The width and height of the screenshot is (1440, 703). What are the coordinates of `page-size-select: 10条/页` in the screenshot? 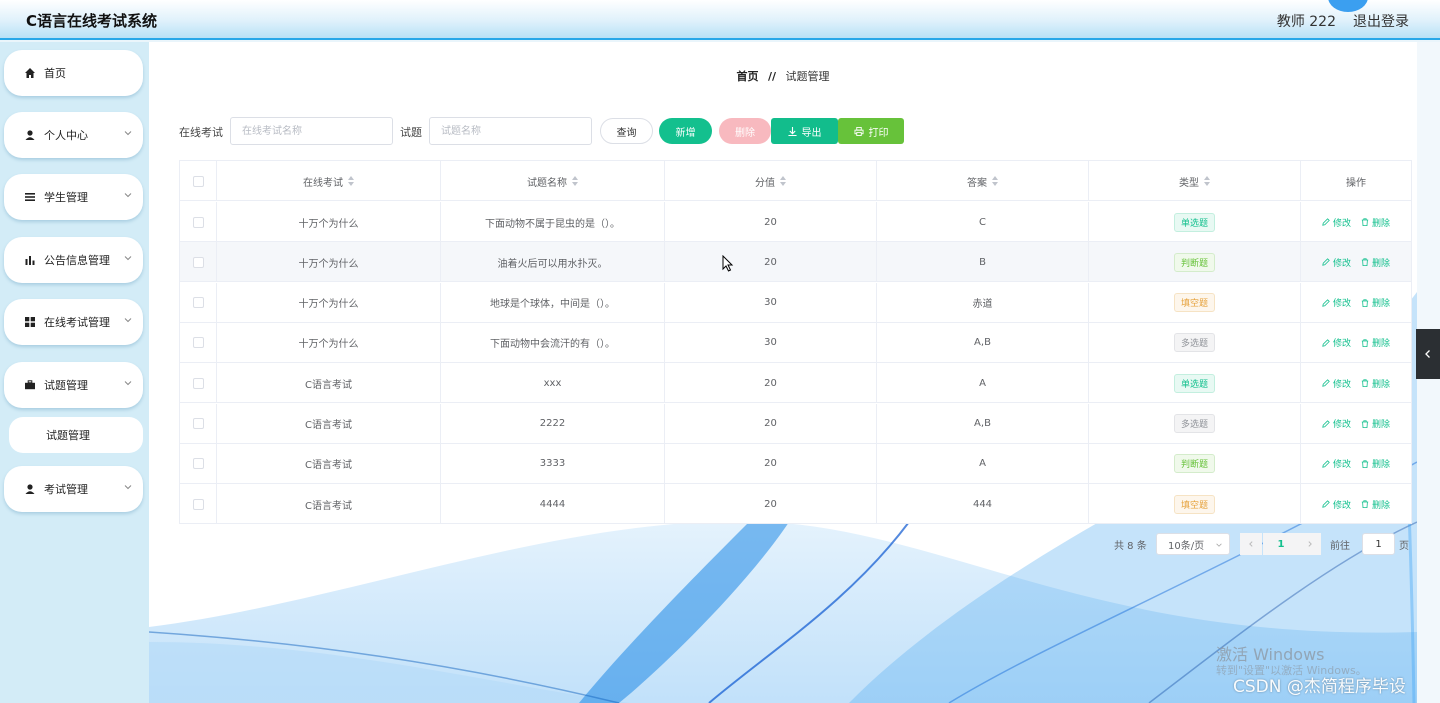 It's located at (1193, 544).